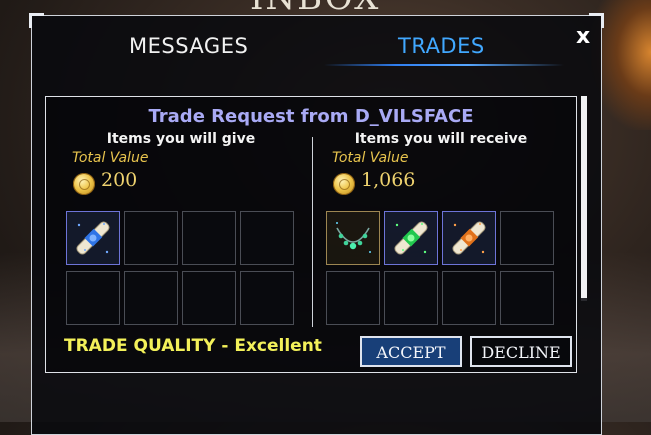 The height and width of the screenshot is (435, 651). I want to click on scroll-orange-icon, so click(469, 238).